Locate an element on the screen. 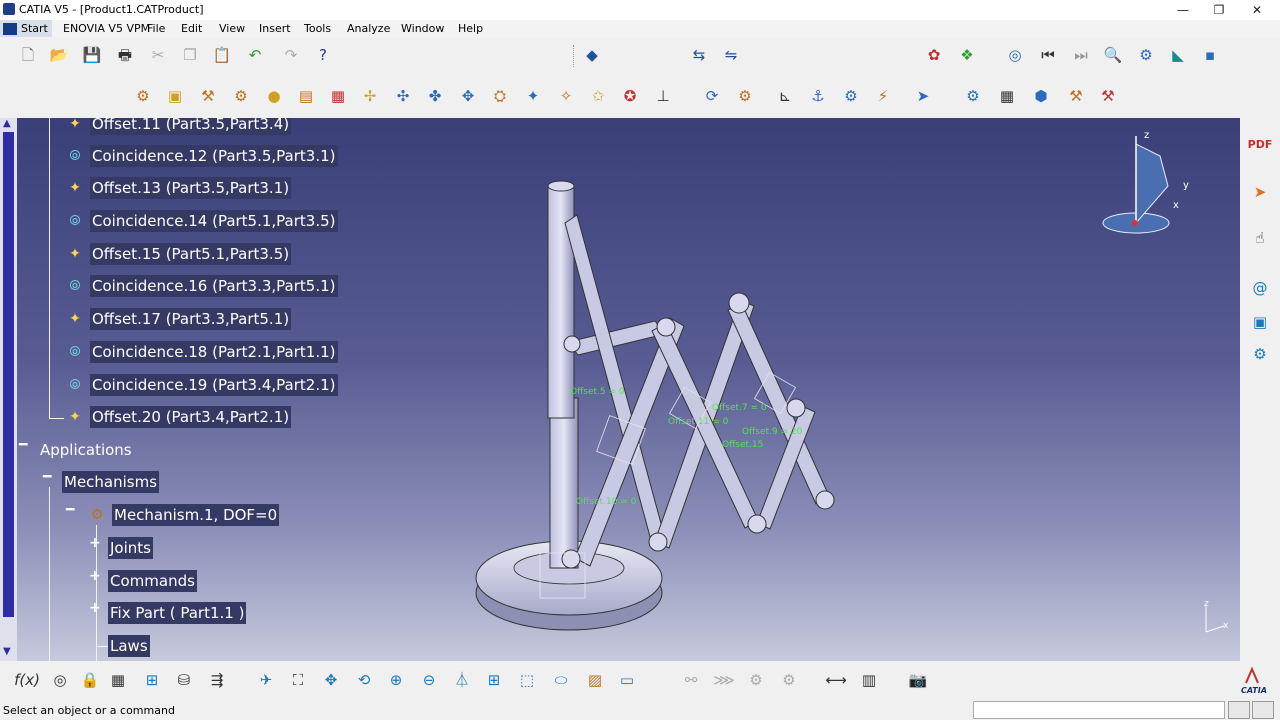 Image resolution: width=1280 pixels, height=720 pixels. clash-icon: ⬢ is located at coordinates (1041, 96).